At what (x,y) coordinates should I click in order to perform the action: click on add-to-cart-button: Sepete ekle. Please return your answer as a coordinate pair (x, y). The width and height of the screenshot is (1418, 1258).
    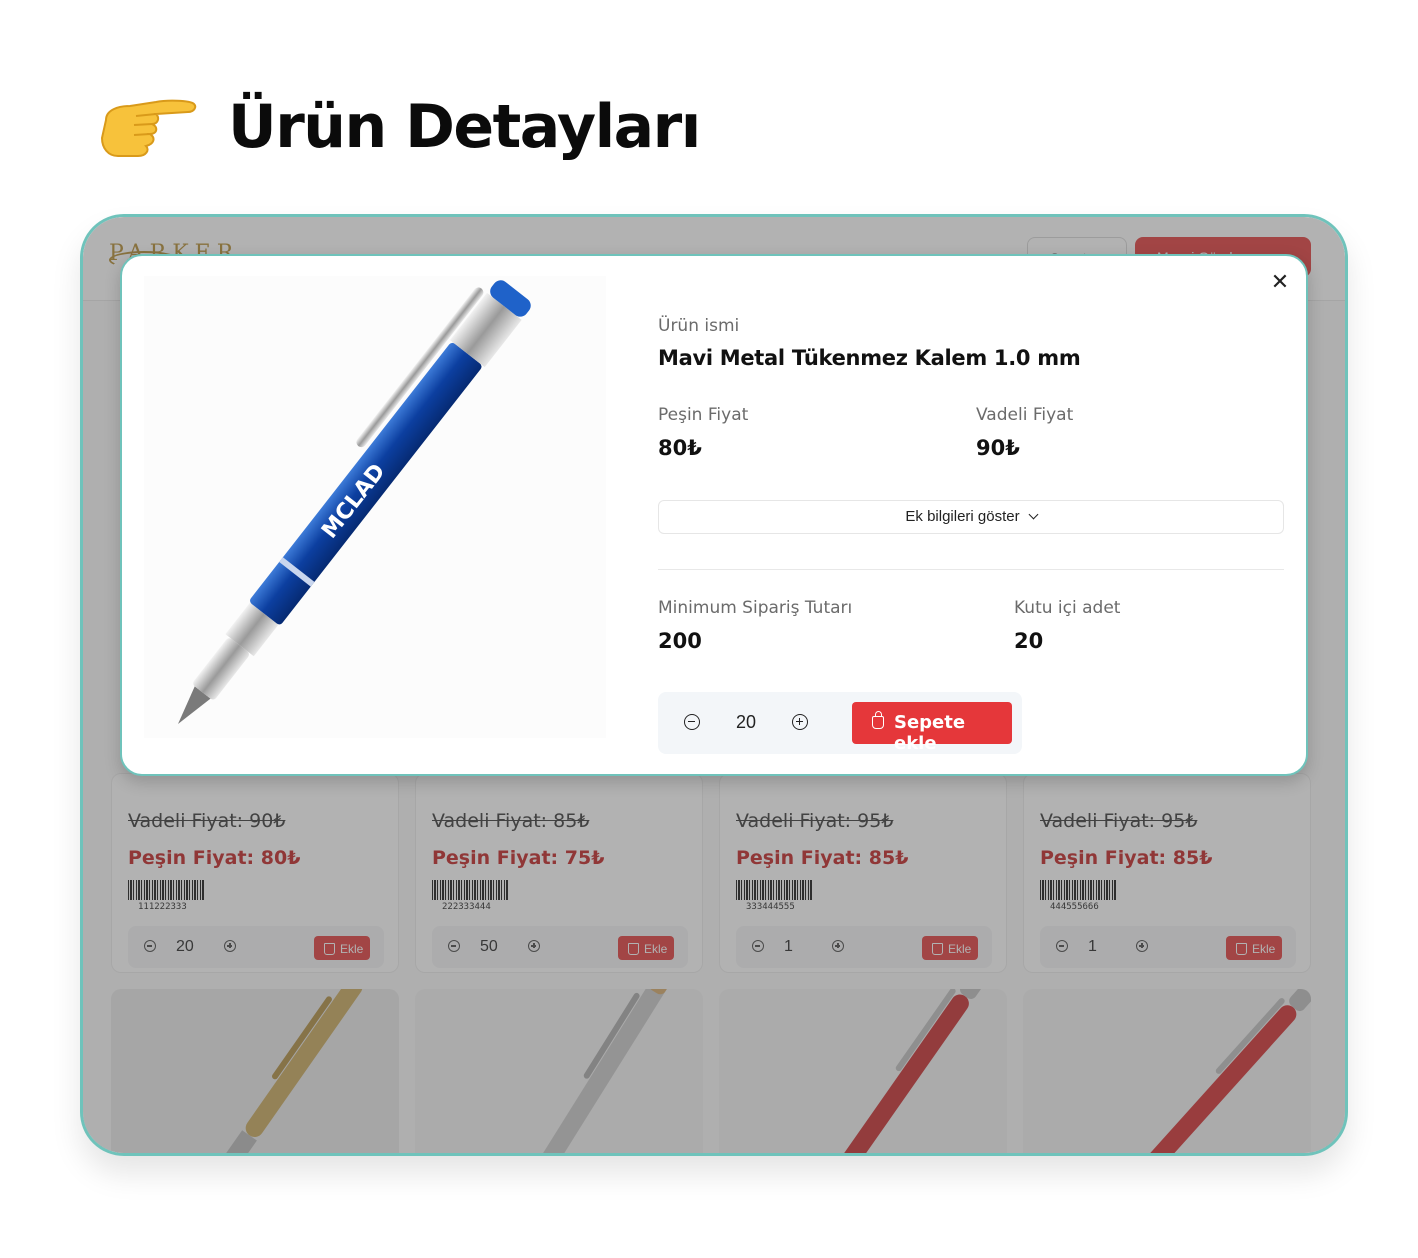
    Looking at the image, I should click on (932, 728).